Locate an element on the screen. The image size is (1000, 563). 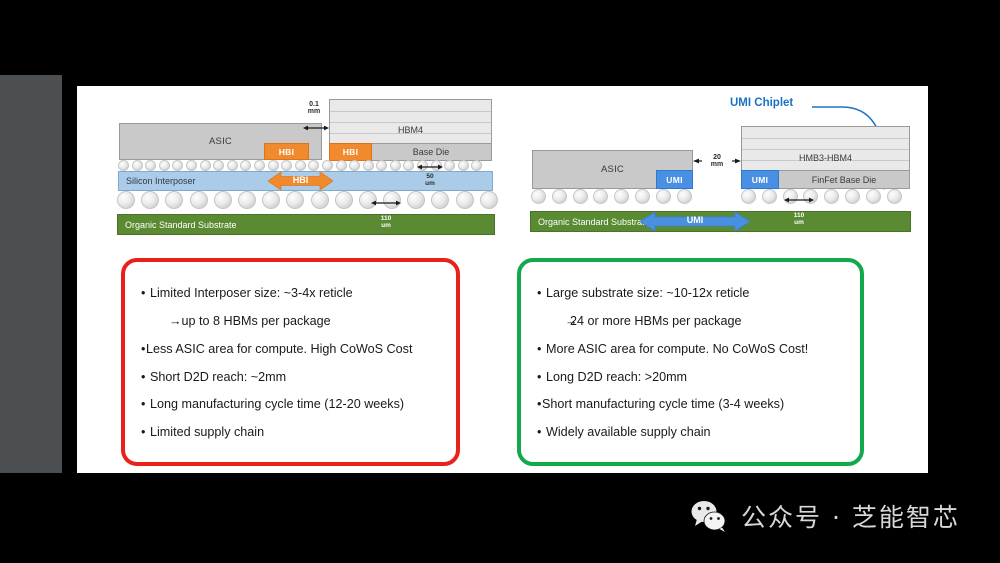
bullet-text: Limited Interposer size: ~3-4x reticle is located at coordinates (251, 293).